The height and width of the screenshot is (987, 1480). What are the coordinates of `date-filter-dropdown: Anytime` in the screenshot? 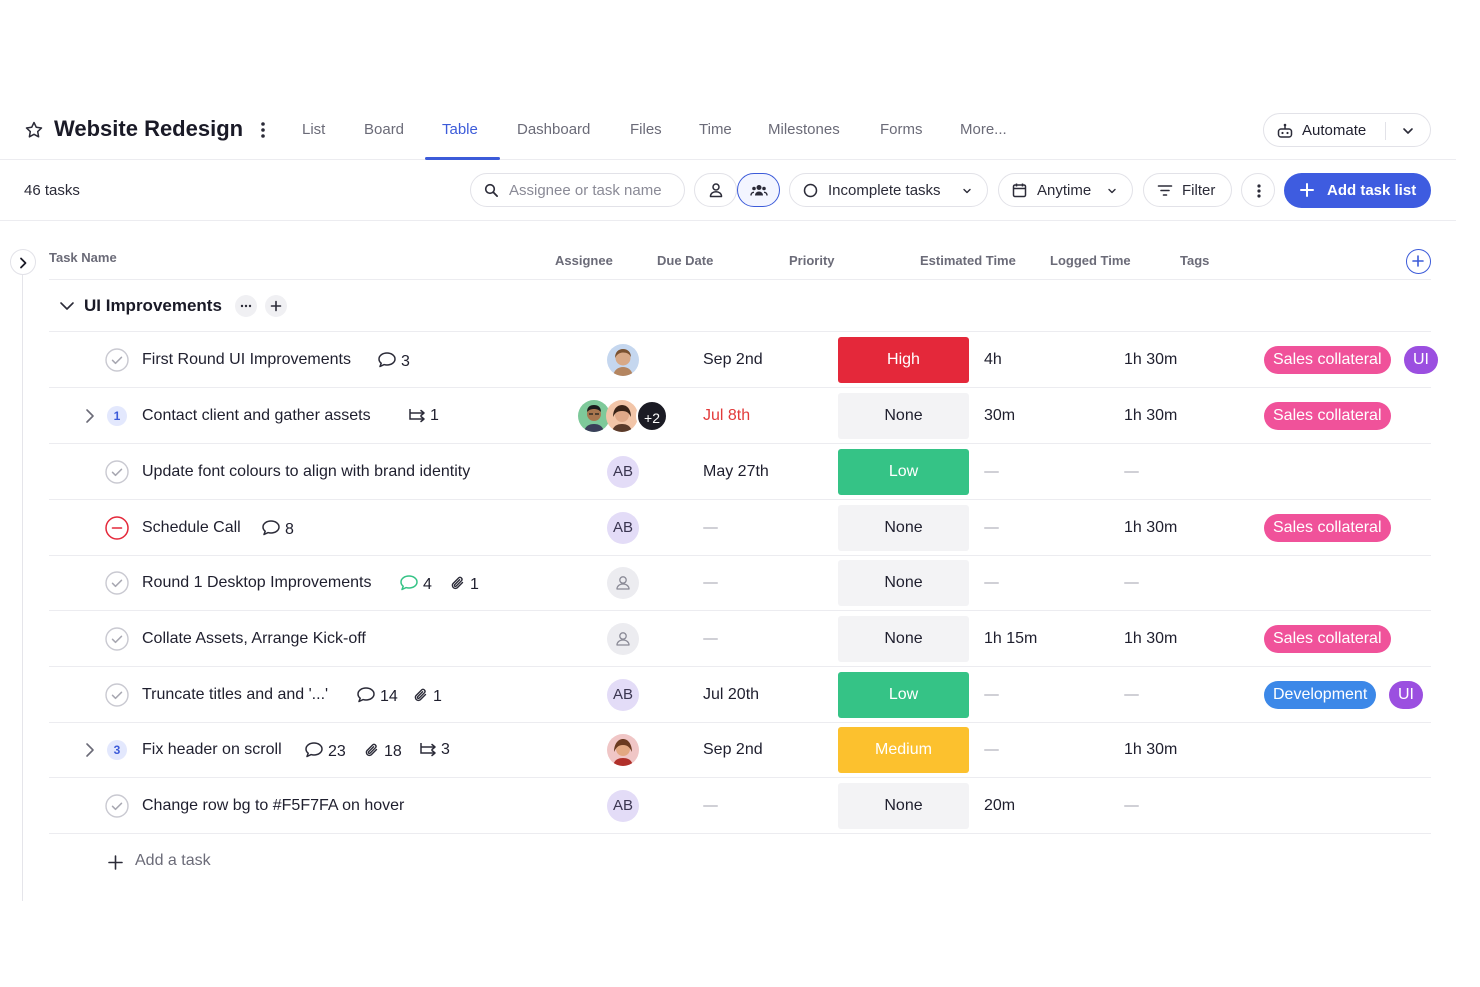 It's located at (1065, 190).